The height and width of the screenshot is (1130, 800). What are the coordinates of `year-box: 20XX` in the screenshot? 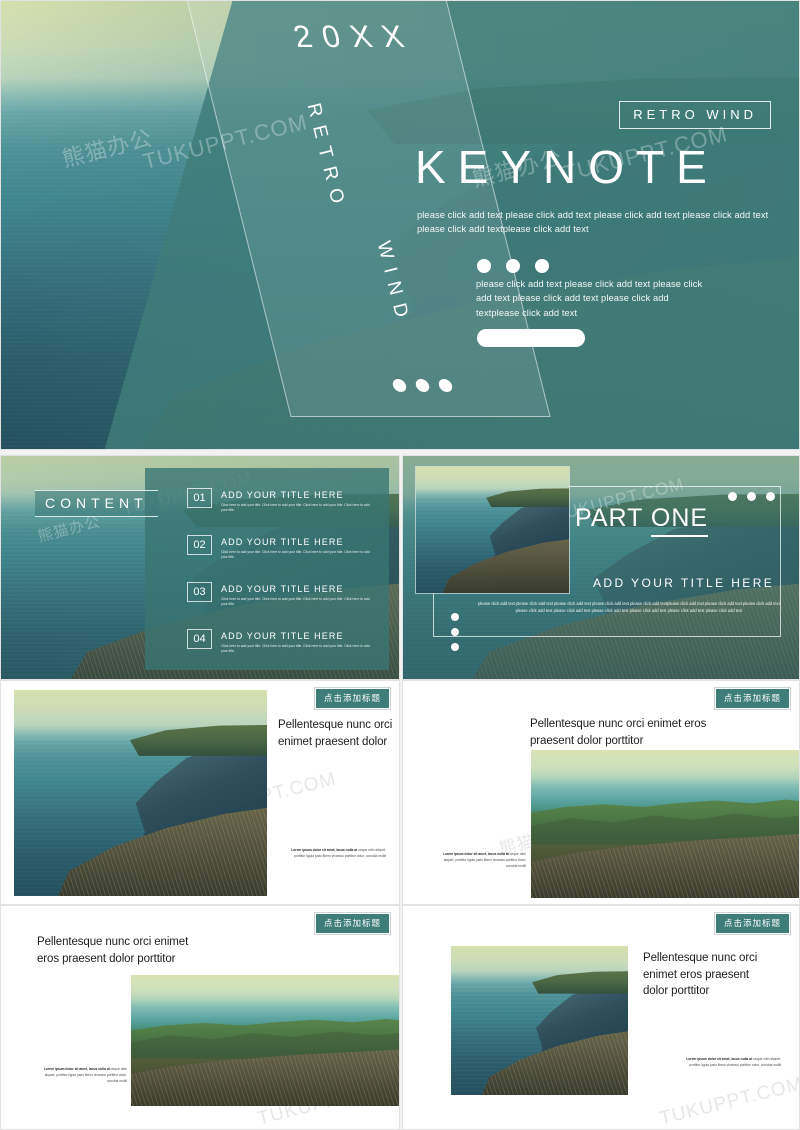 It's located at (395, 48).